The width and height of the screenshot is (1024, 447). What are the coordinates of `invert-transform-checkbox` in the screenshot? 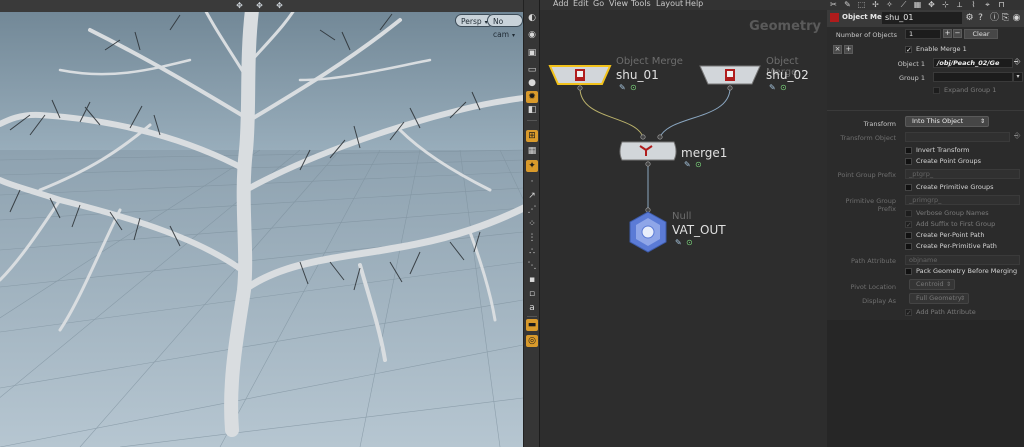 It's located at (908, 150).